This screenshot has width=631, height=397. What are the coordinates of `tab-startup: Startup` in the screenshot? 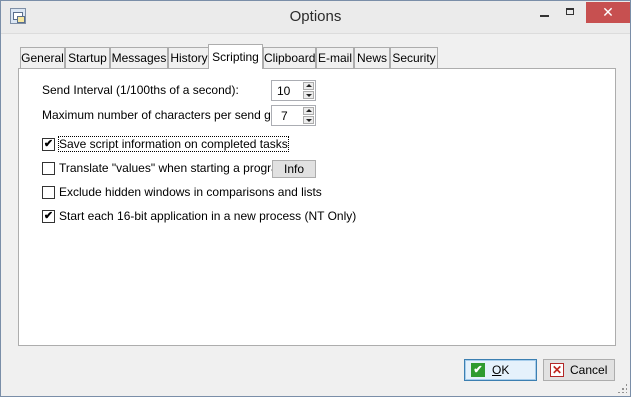 It's located at (87, 57).